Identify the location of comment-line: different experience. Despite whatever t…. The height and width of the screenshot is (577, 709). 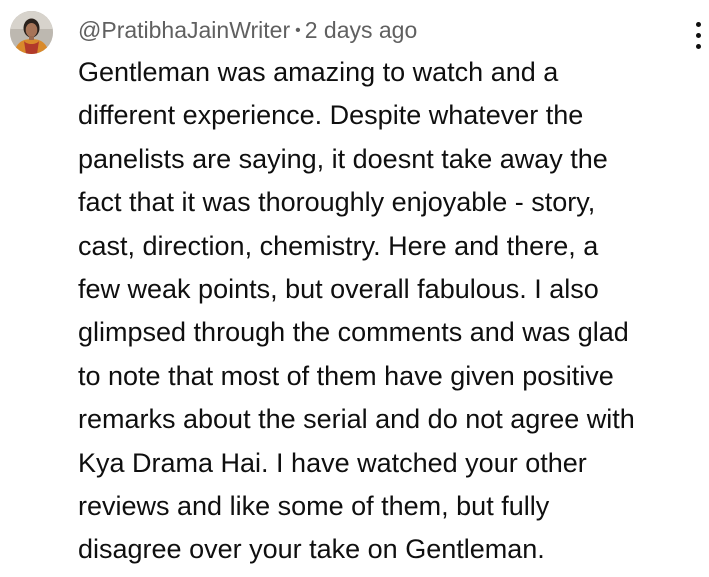
(331, 115).